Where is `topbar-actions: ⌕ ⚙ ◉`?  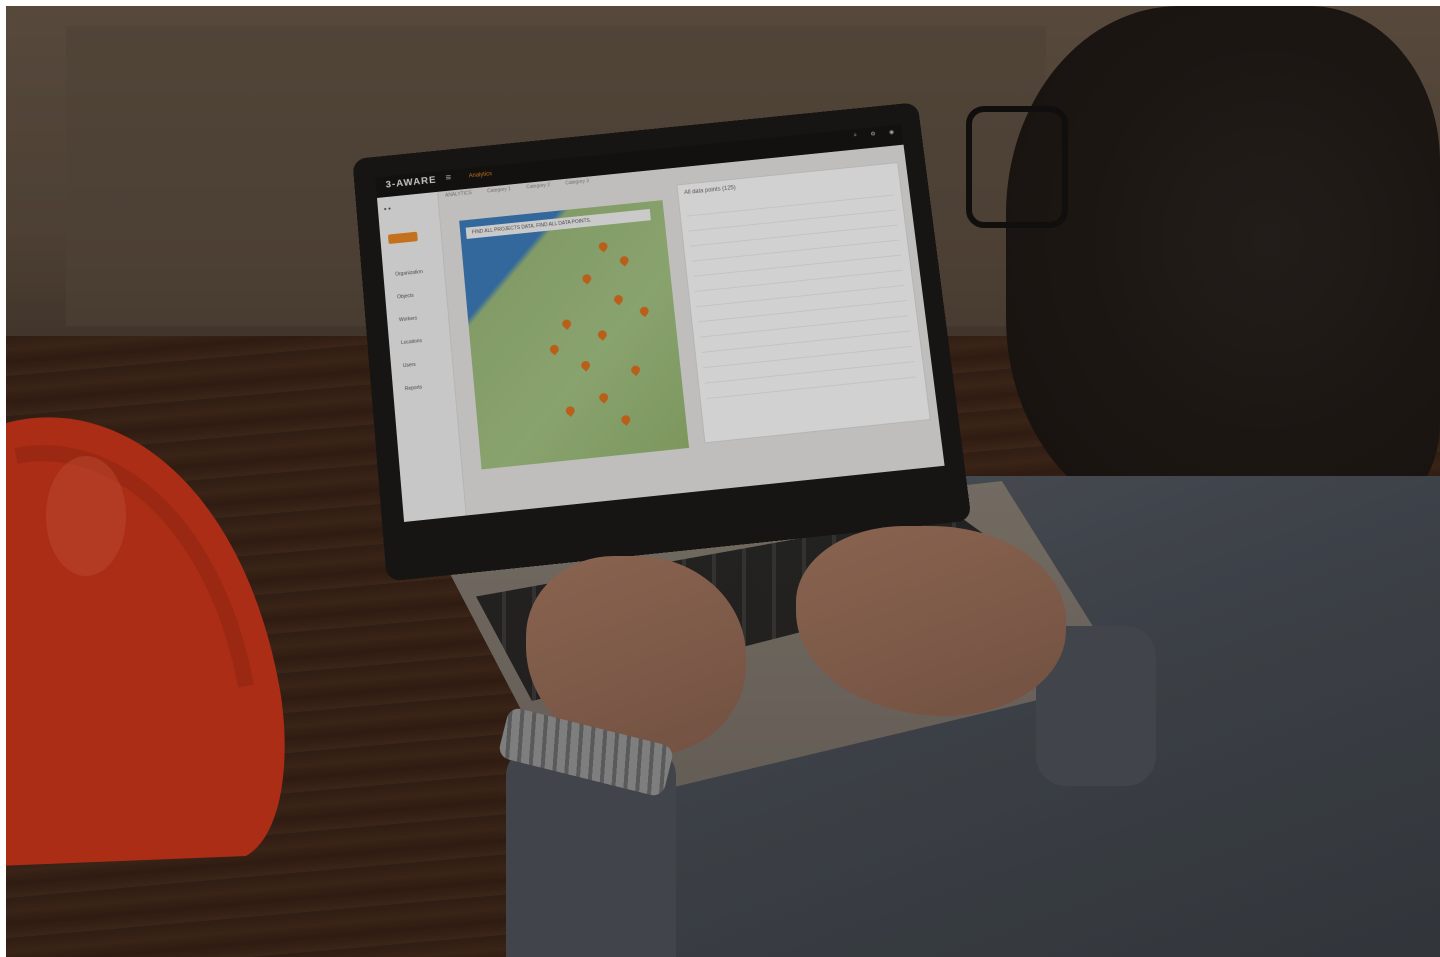
topbar-actions: ⌕ ⚙ ◉ is located at coordinates (873, 134).